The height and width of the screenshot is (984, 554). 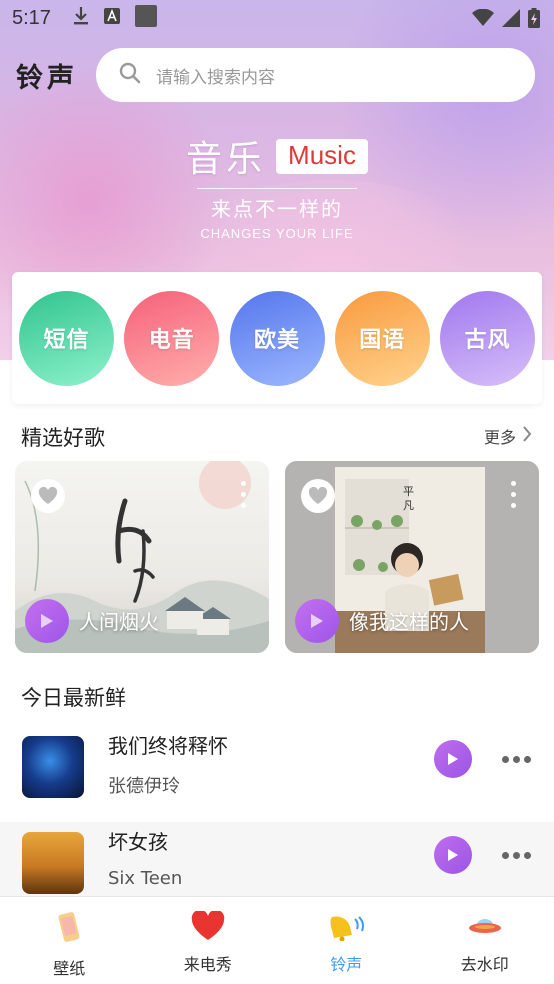 I want to click on wifi-icon, so click(x=483, y=19).